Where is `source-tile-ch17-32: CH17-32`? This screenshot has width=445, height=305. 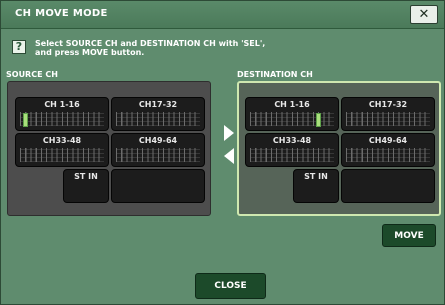
source-tile-ch17-32: CH17-32 is located at coordinates (158, 114).